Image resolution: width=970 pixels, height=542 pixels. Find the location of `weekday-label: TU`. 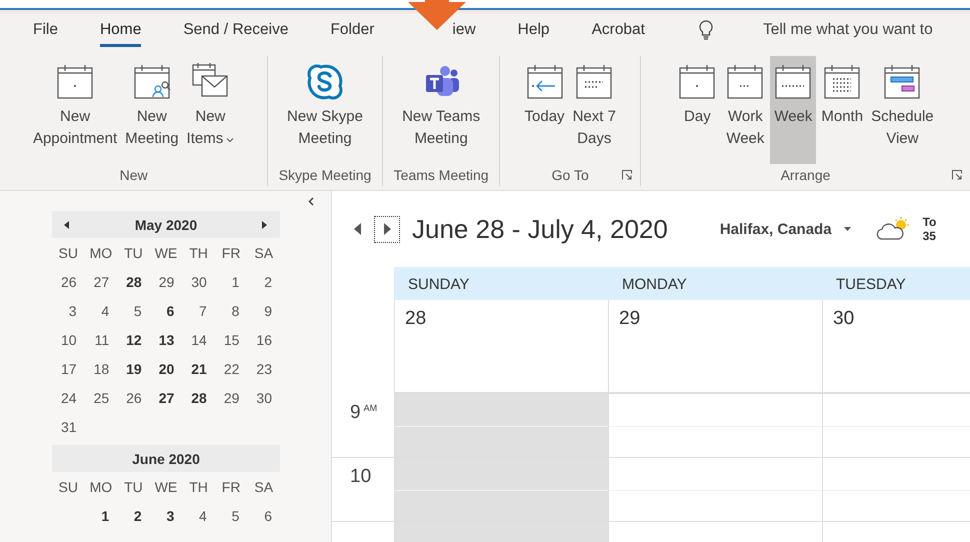

weekday-label: TU is located at coordinates (133, 252).